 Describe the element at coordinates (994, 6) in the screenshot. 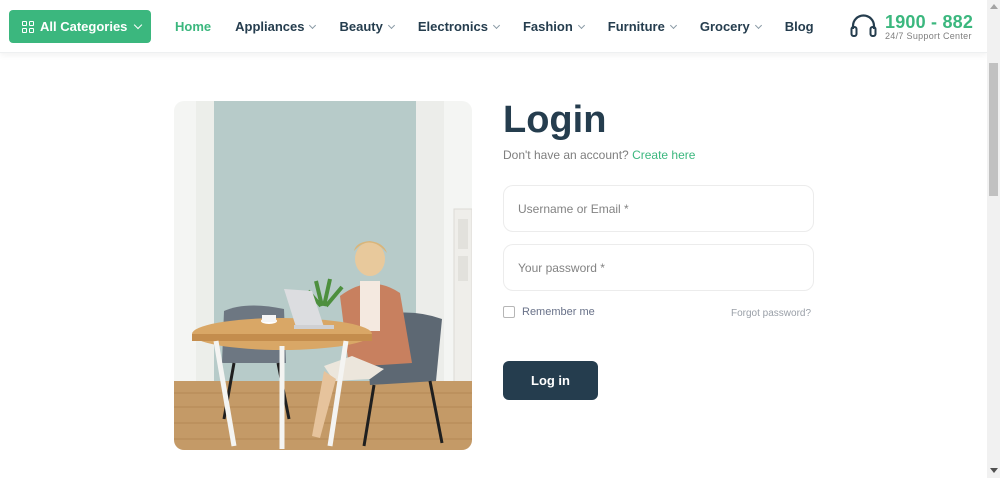

I see `scroll-up-arrow-icon` at that location.